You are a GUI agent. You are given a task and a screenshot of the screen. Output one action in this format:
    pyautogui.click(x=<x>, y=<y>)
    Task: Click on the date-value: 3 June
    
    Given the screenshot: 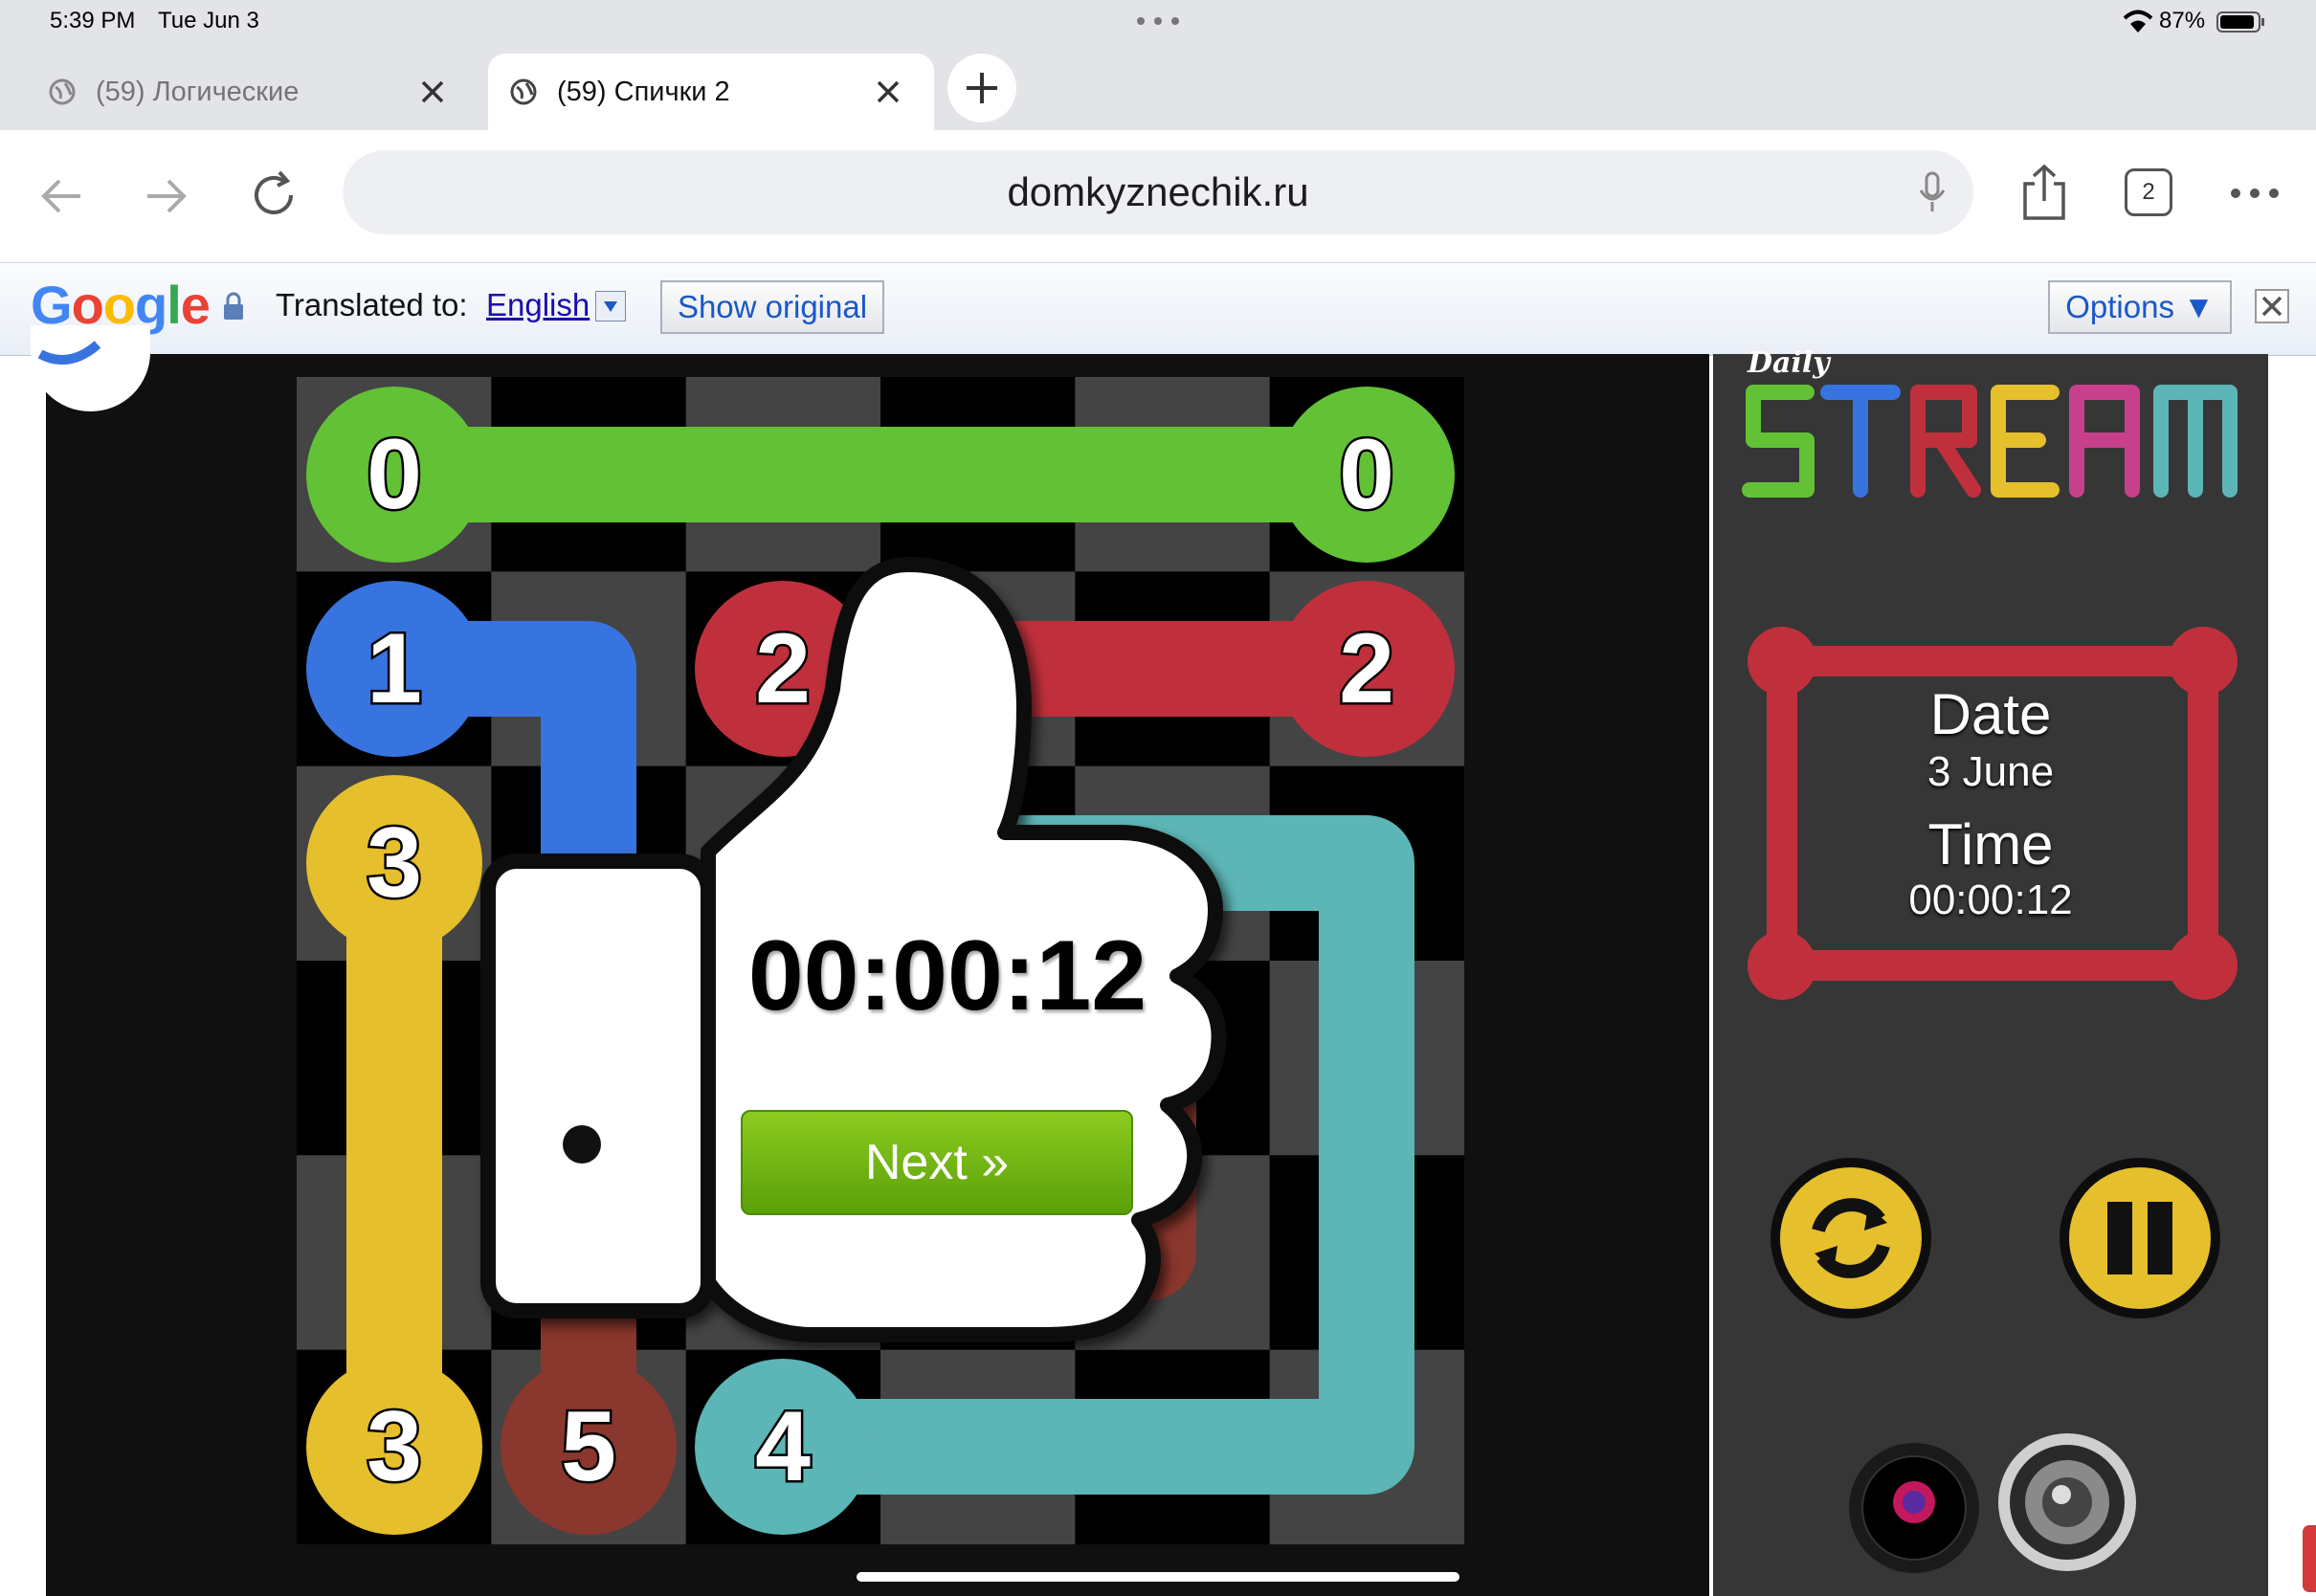 What is the action you would take?
    pyautogui.click(x=1990, y=772)
    